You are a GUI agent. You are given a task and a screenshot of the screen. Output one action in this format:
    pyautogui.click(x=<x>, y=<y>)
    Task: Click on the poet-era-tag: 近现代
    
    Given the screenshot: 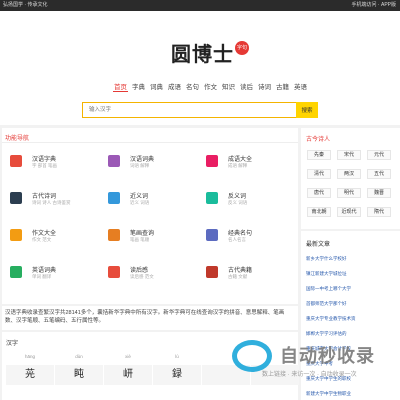 What is the action you would take?
    pyautogui.click(x=349, y=212)
    